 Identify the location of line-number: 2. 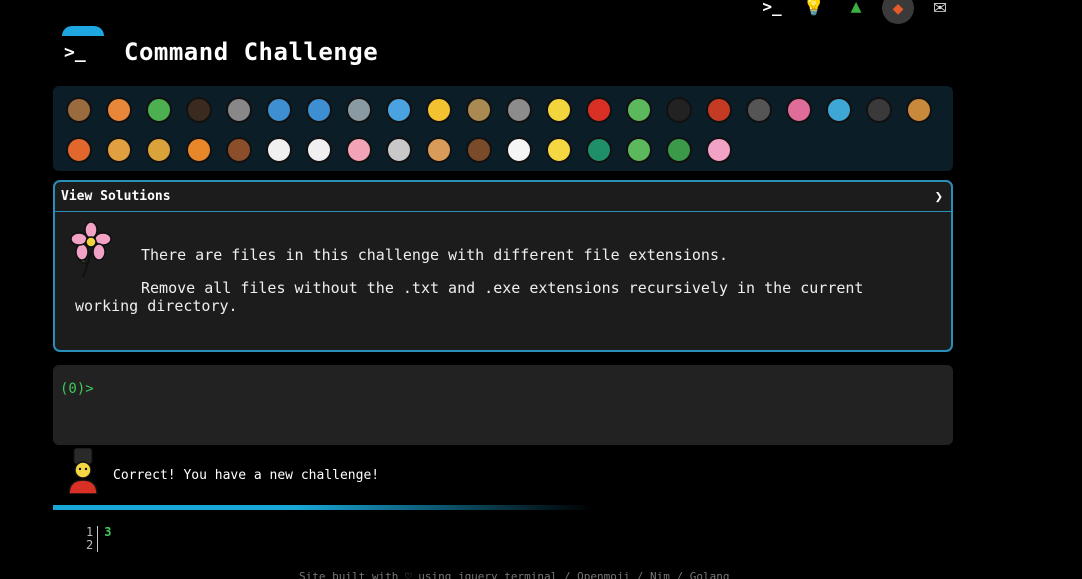
(90, 545).